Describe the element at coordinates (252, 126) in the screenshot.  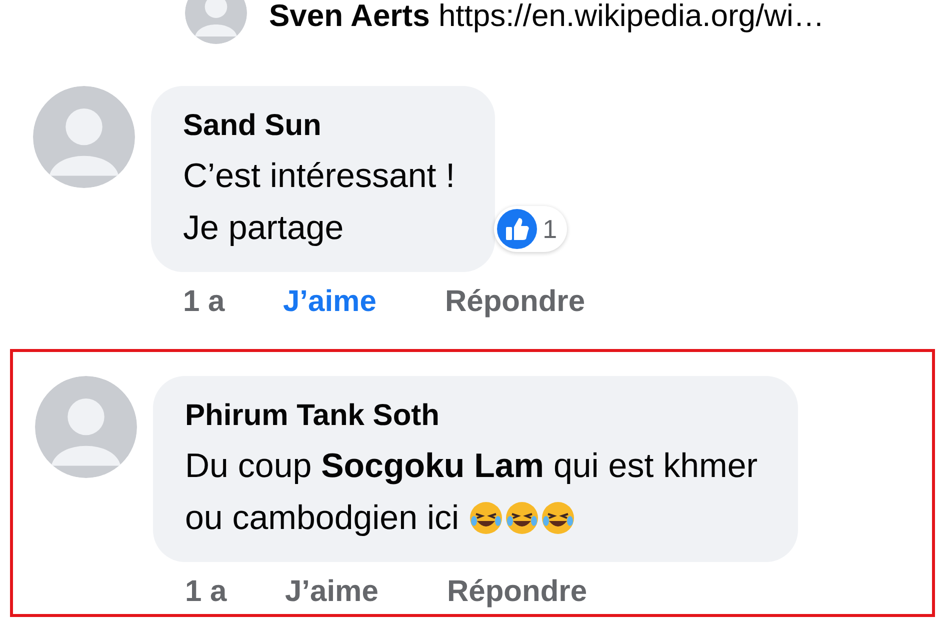
I see `author-name: Sand Sun` at that location.